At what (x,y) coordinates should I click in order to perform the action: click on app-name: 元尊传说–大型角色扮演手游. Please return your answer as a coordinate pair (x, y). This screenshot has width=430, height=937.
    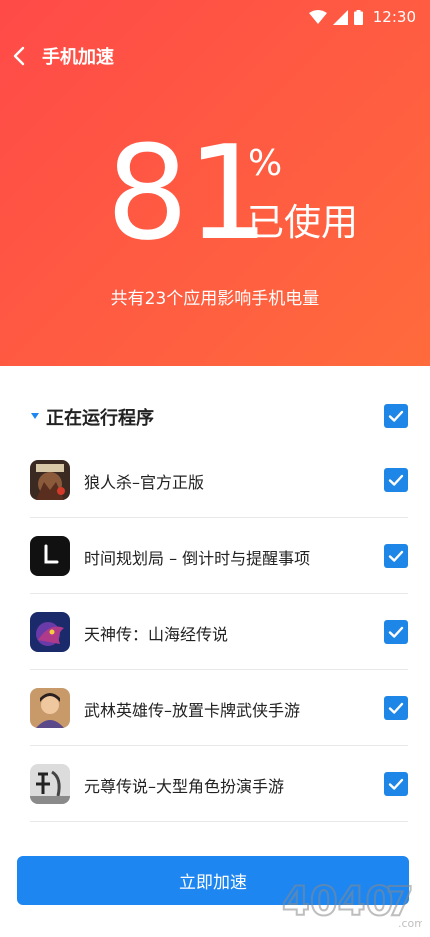
    Looking at the image, I should click on (184, 786).